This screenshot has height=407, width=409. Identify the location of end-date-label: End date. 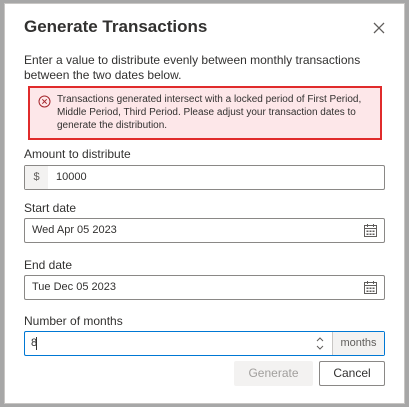
(48, 265).